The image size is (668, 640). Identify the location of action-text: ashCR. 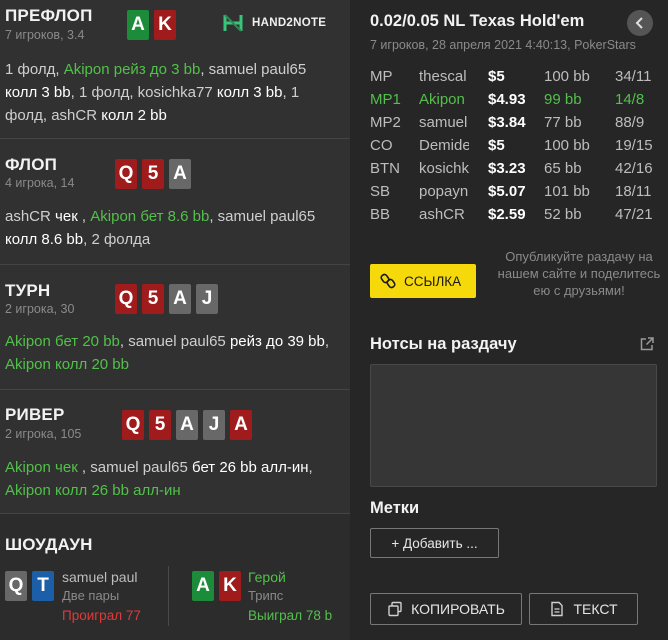
(30, 216).